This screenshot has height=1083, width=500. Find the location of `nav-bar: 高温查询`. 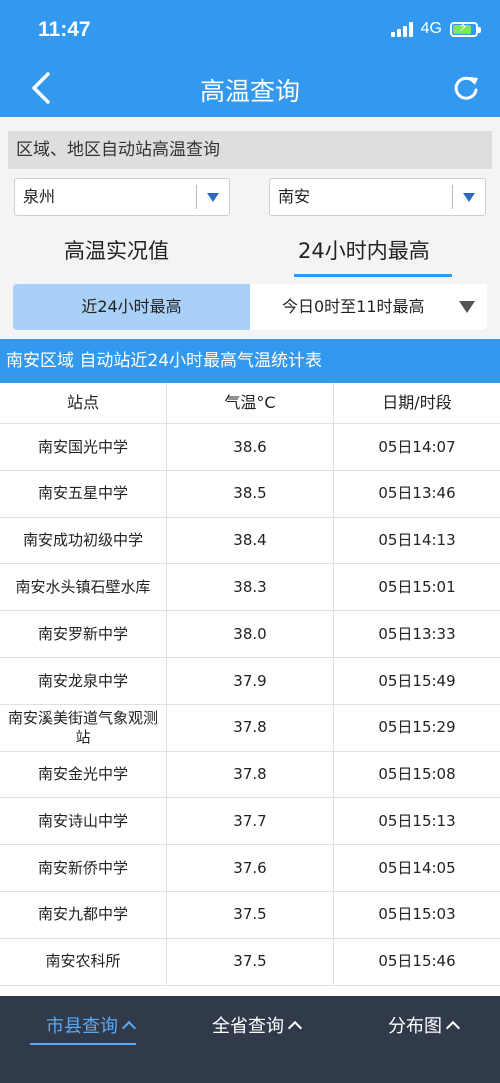

nav-bar: 高温查询 is located at coordinates (250, 88).